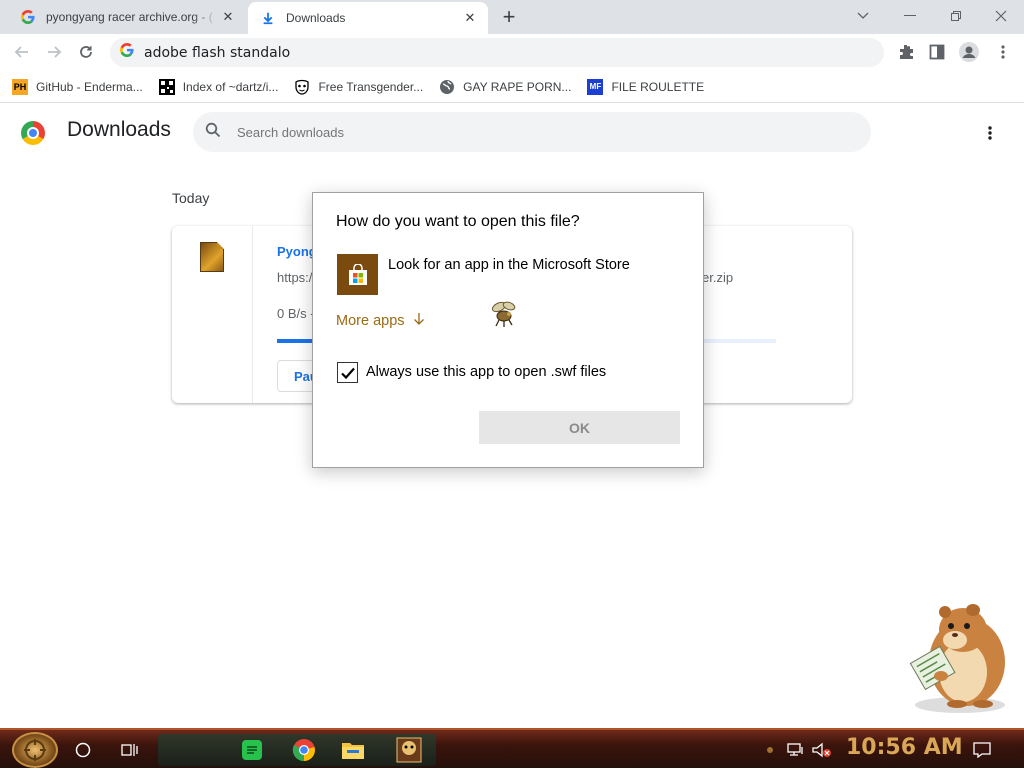 The height and width of the screenshot is (771, 1024). What do you see at coordinates (535, 132) in the screenshot?
I see `search-input` at bounding box center [535, 132].